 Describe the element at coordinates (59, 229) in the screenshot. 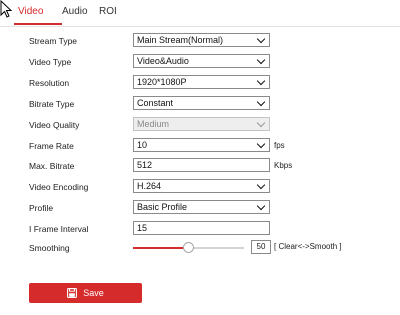

I see `i-frame-interval-label: I Frame Interval` at that location.